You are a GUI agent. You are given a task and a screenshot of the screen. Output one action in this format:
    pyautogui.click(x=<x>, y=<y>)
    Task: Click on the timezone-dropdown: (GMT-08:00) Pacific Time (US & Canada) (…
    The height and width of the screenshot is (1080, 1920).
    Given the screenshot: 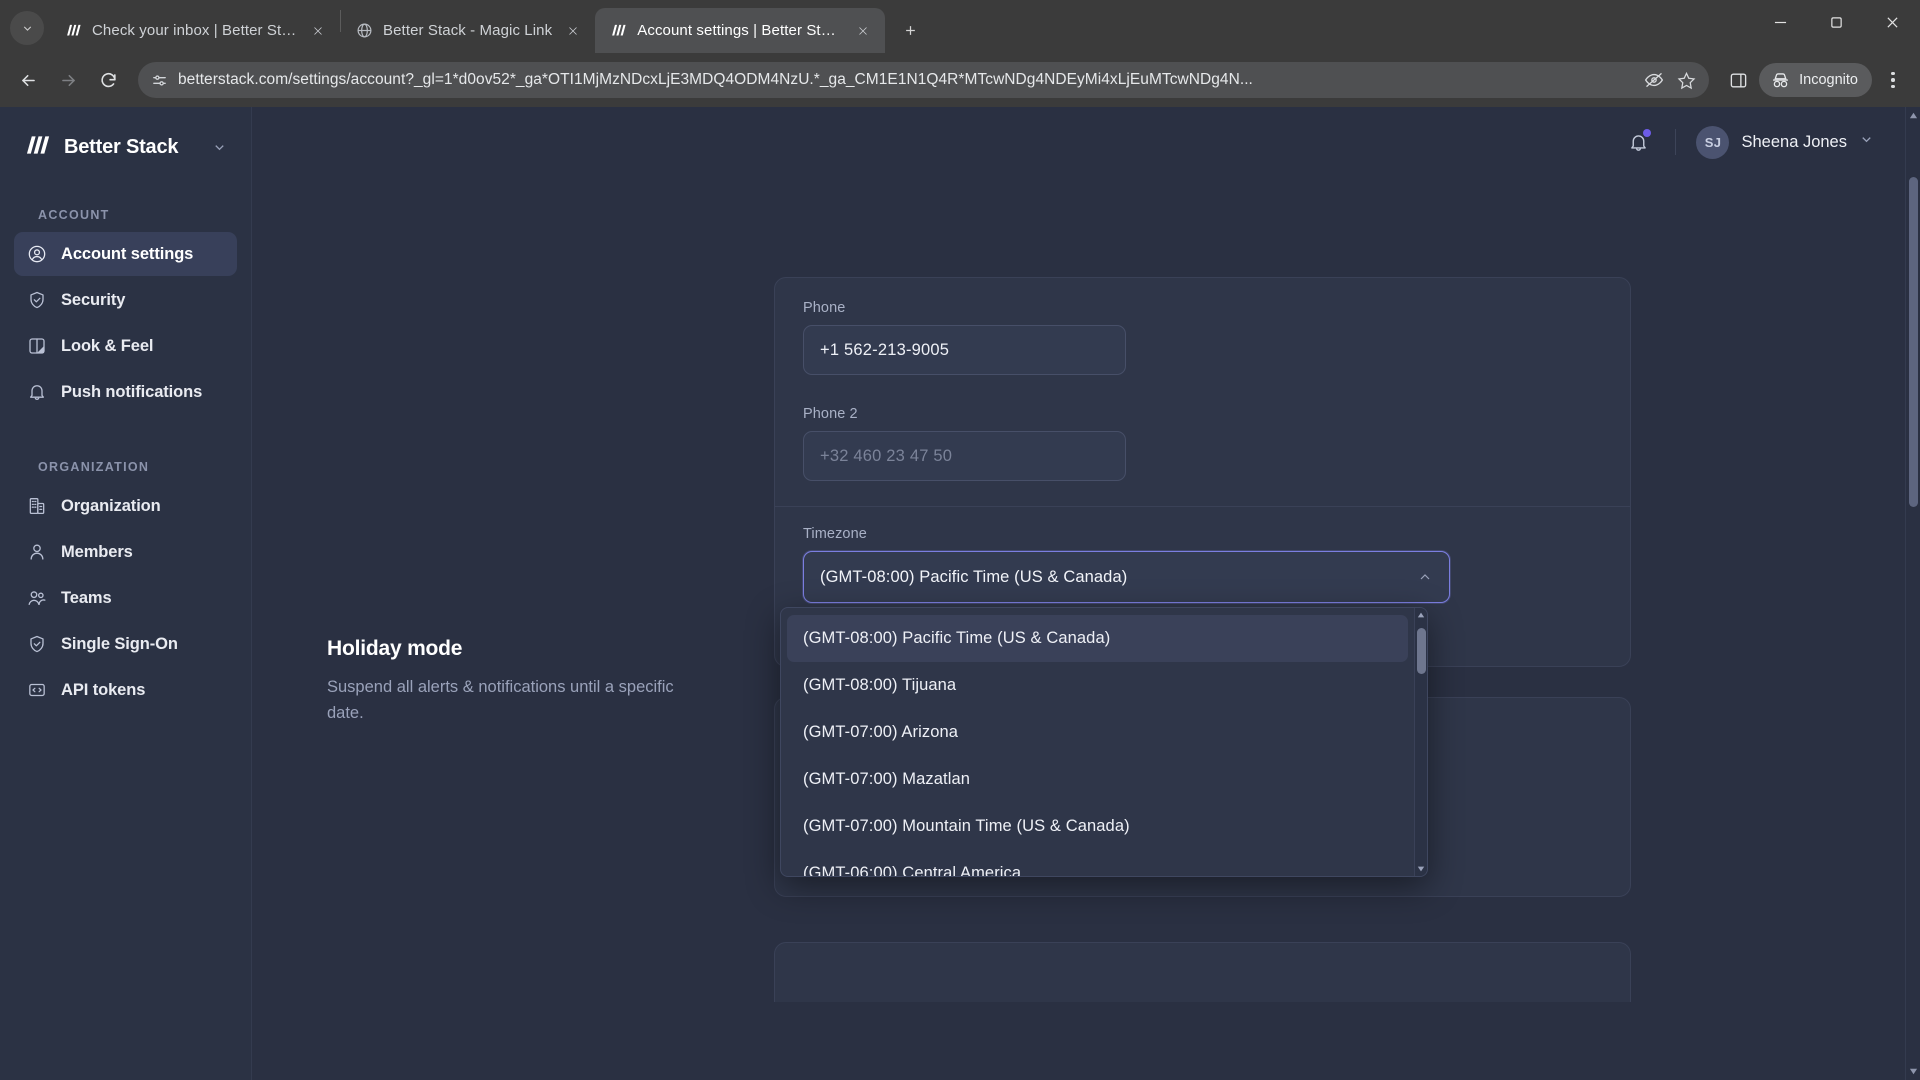 What is the action you would take?
    pyautogui.click(x=1104, y=742)
    